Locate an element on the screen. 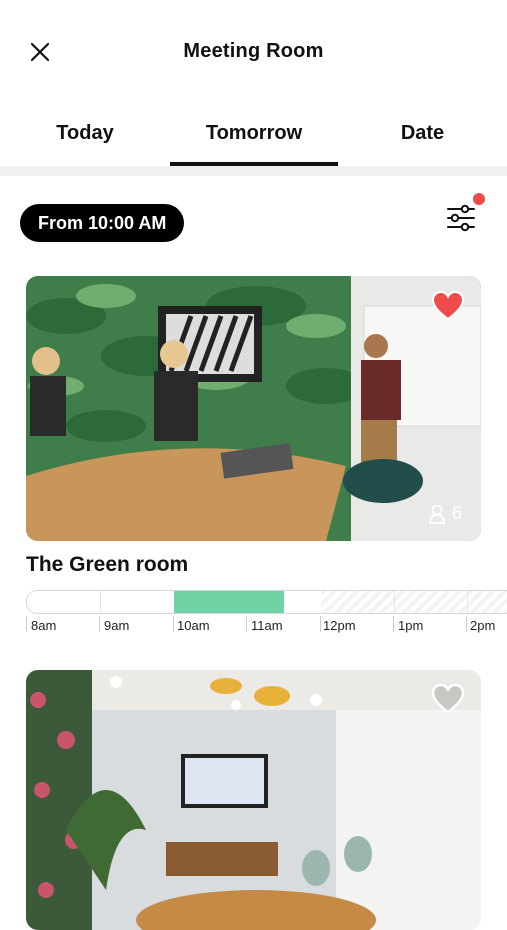  timeline-hour-labels: 8am 9am 10am 11am 12pm 1pm 2pm is located at coordinates (266, 626).